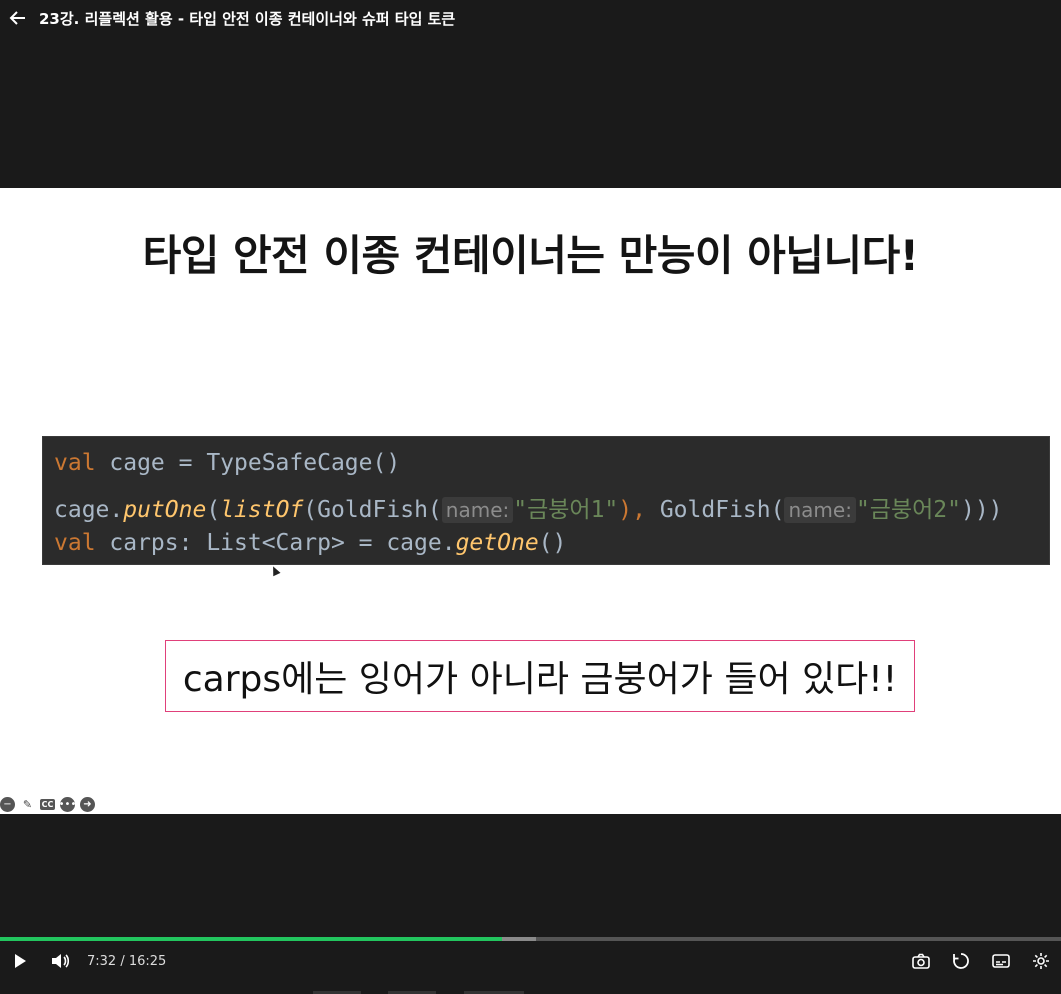  I want to click on code-text: carps: List<Carp> = cage., so click(275, 543).